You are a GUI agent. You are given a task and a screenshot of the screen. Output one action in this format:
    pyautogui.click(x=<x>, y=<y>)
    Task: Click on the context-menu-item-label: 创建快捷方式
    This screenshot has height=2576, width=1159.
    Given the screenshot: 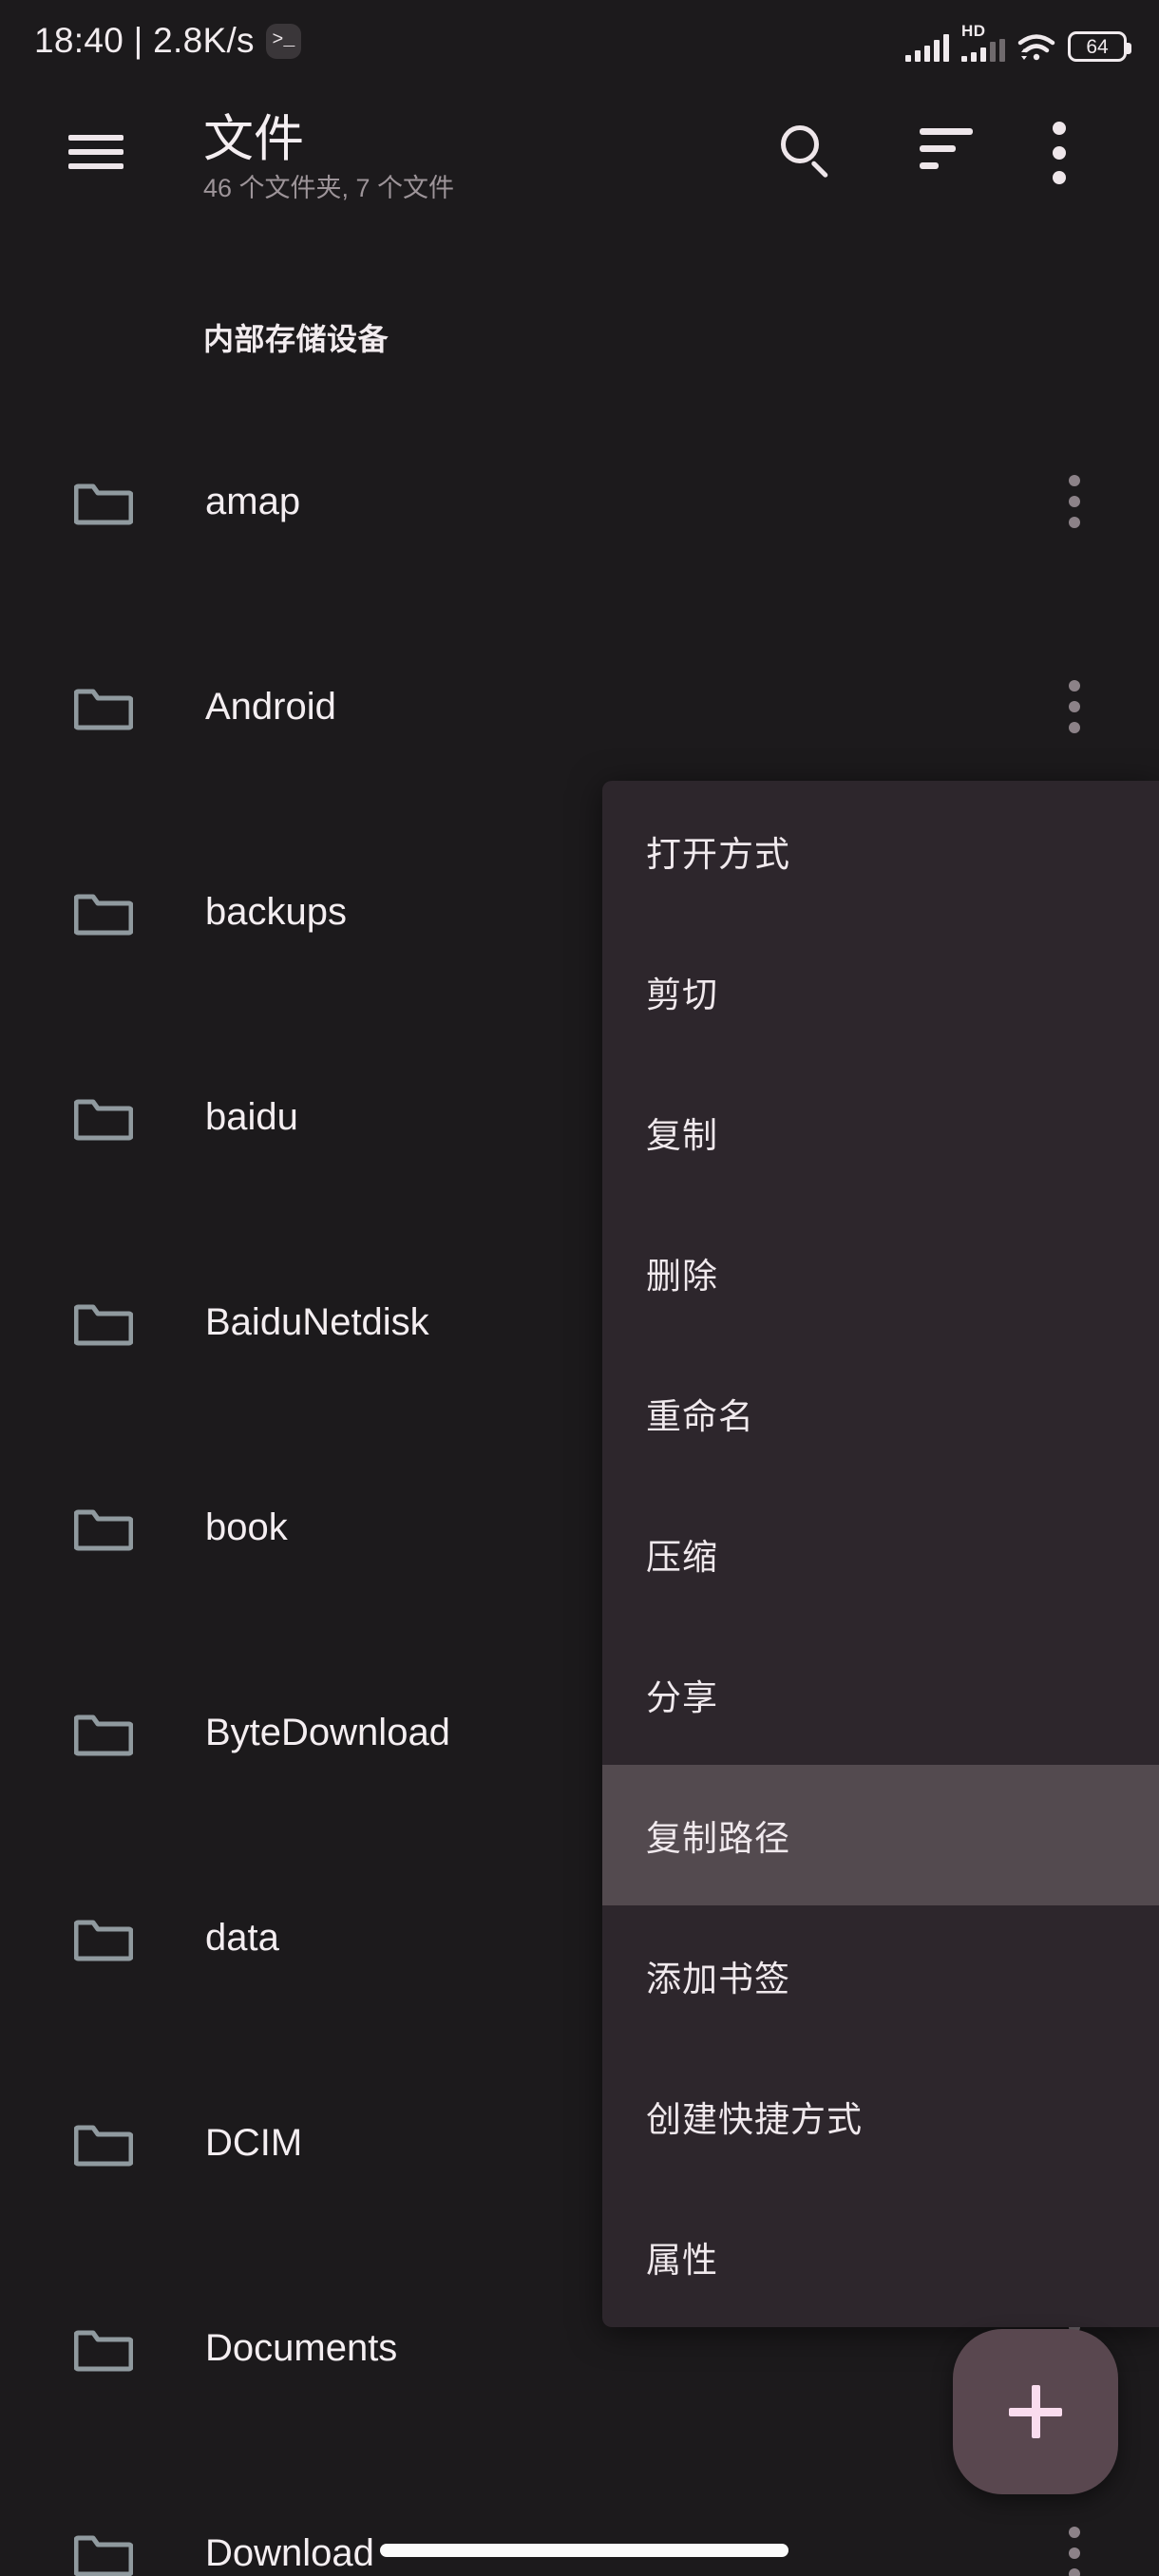 What is the action you would take?
    pyautogui.click(x=754, y=2119)
    